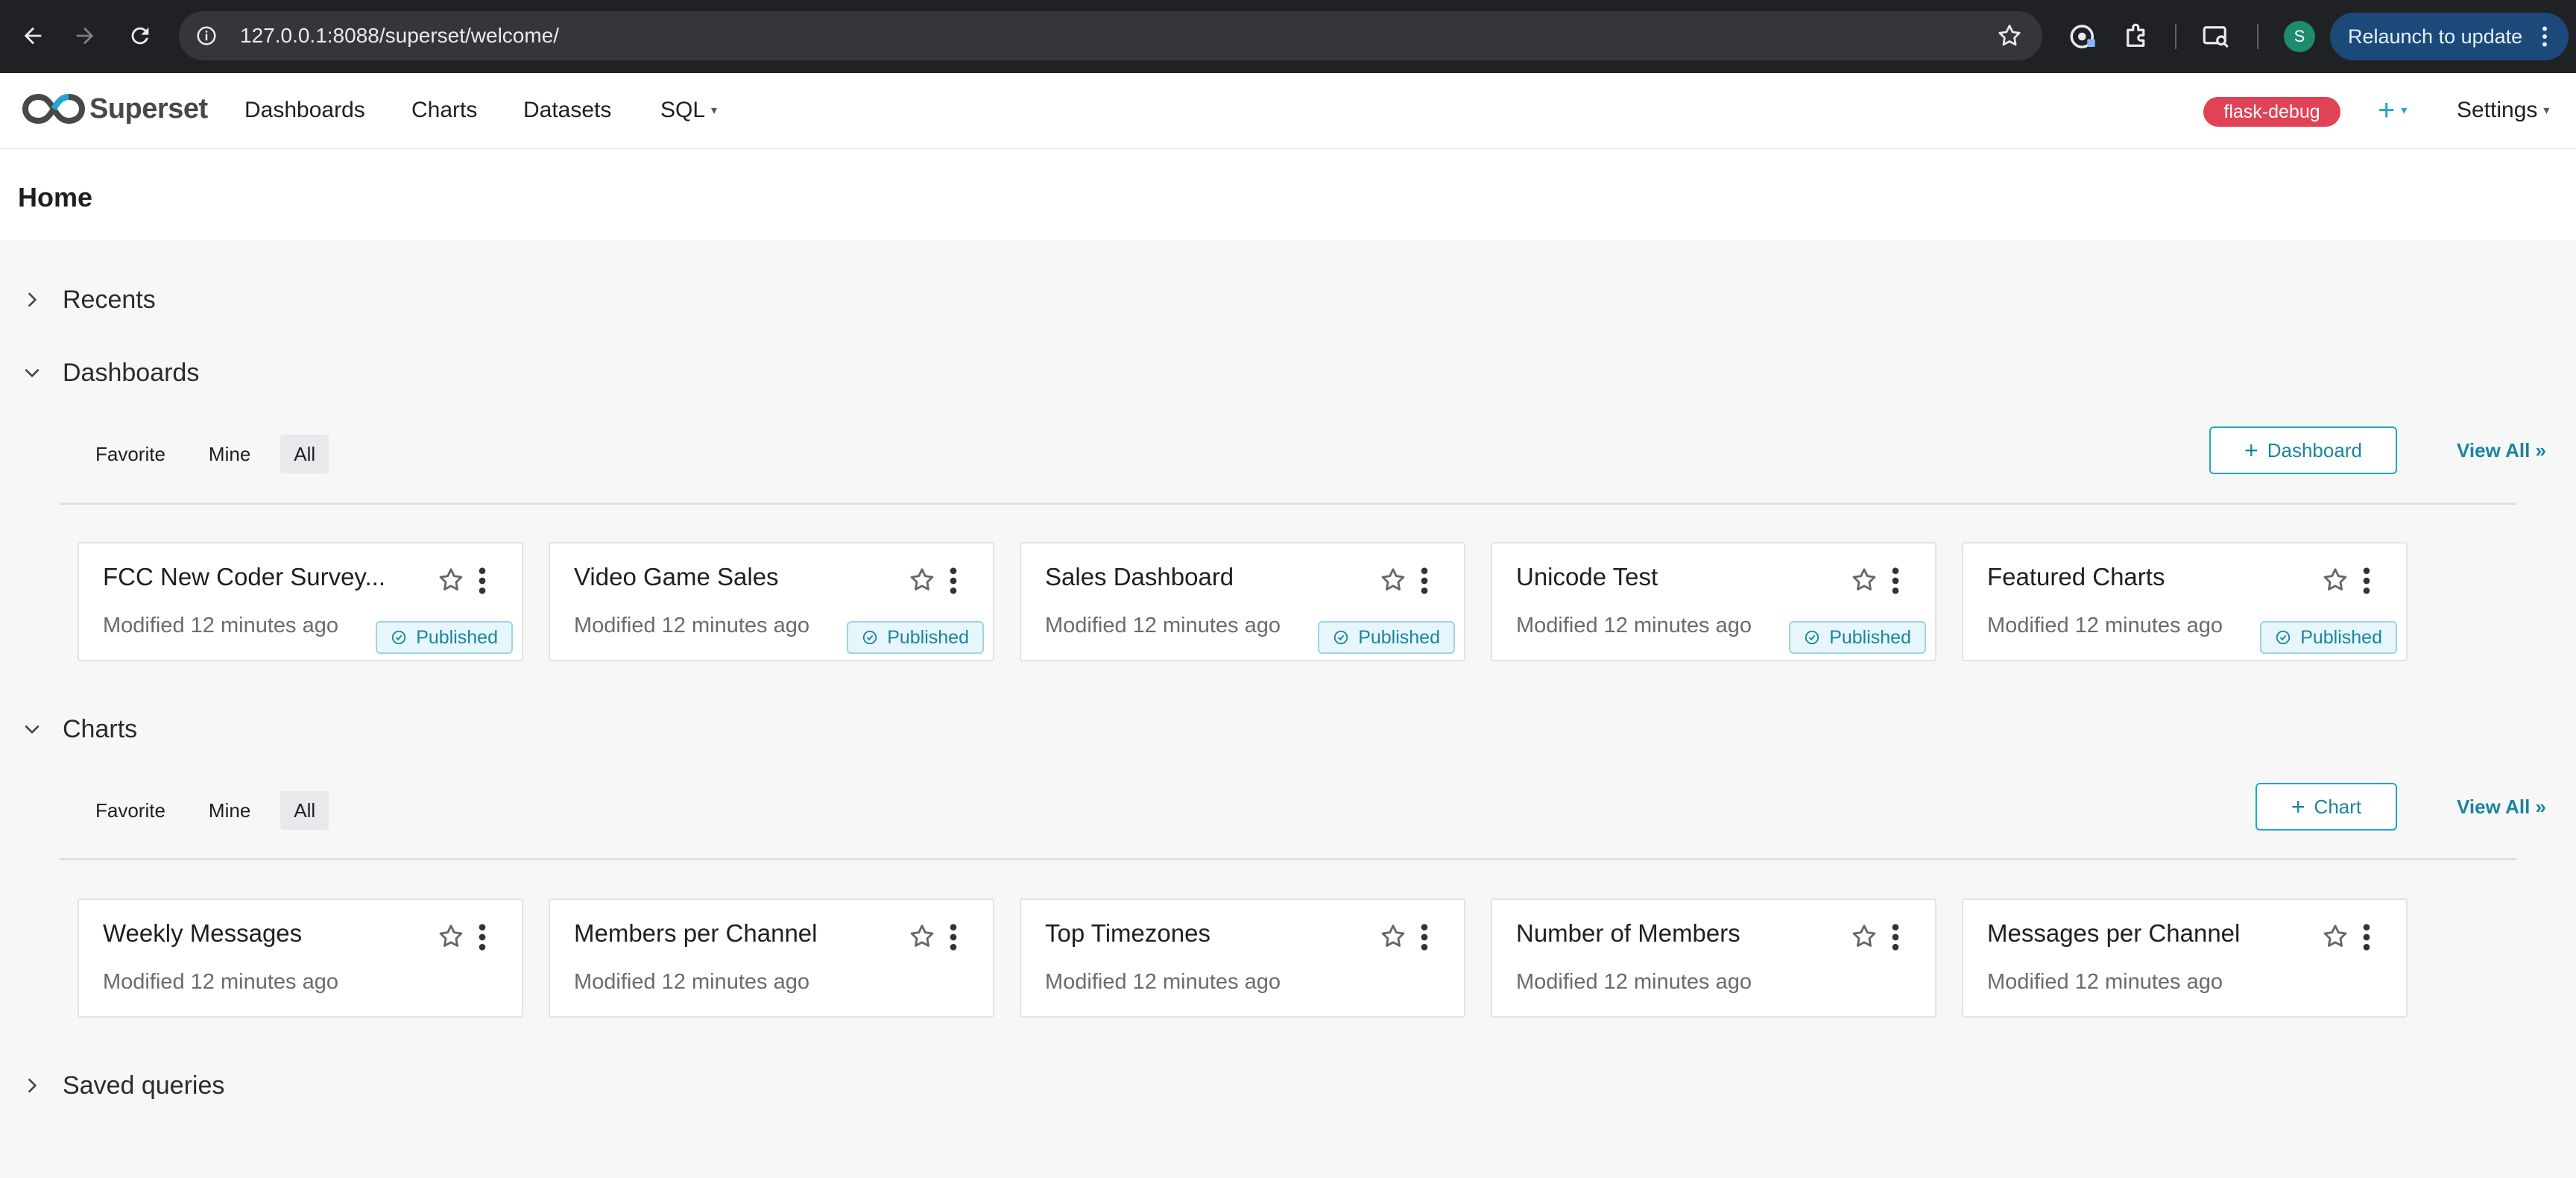 This screenshot has width=2576, height=1178. What do you see at coordinates (676, 577) in the screenshot?
I see `card-title: Video Game Sales` at bounding box center [676, 577].